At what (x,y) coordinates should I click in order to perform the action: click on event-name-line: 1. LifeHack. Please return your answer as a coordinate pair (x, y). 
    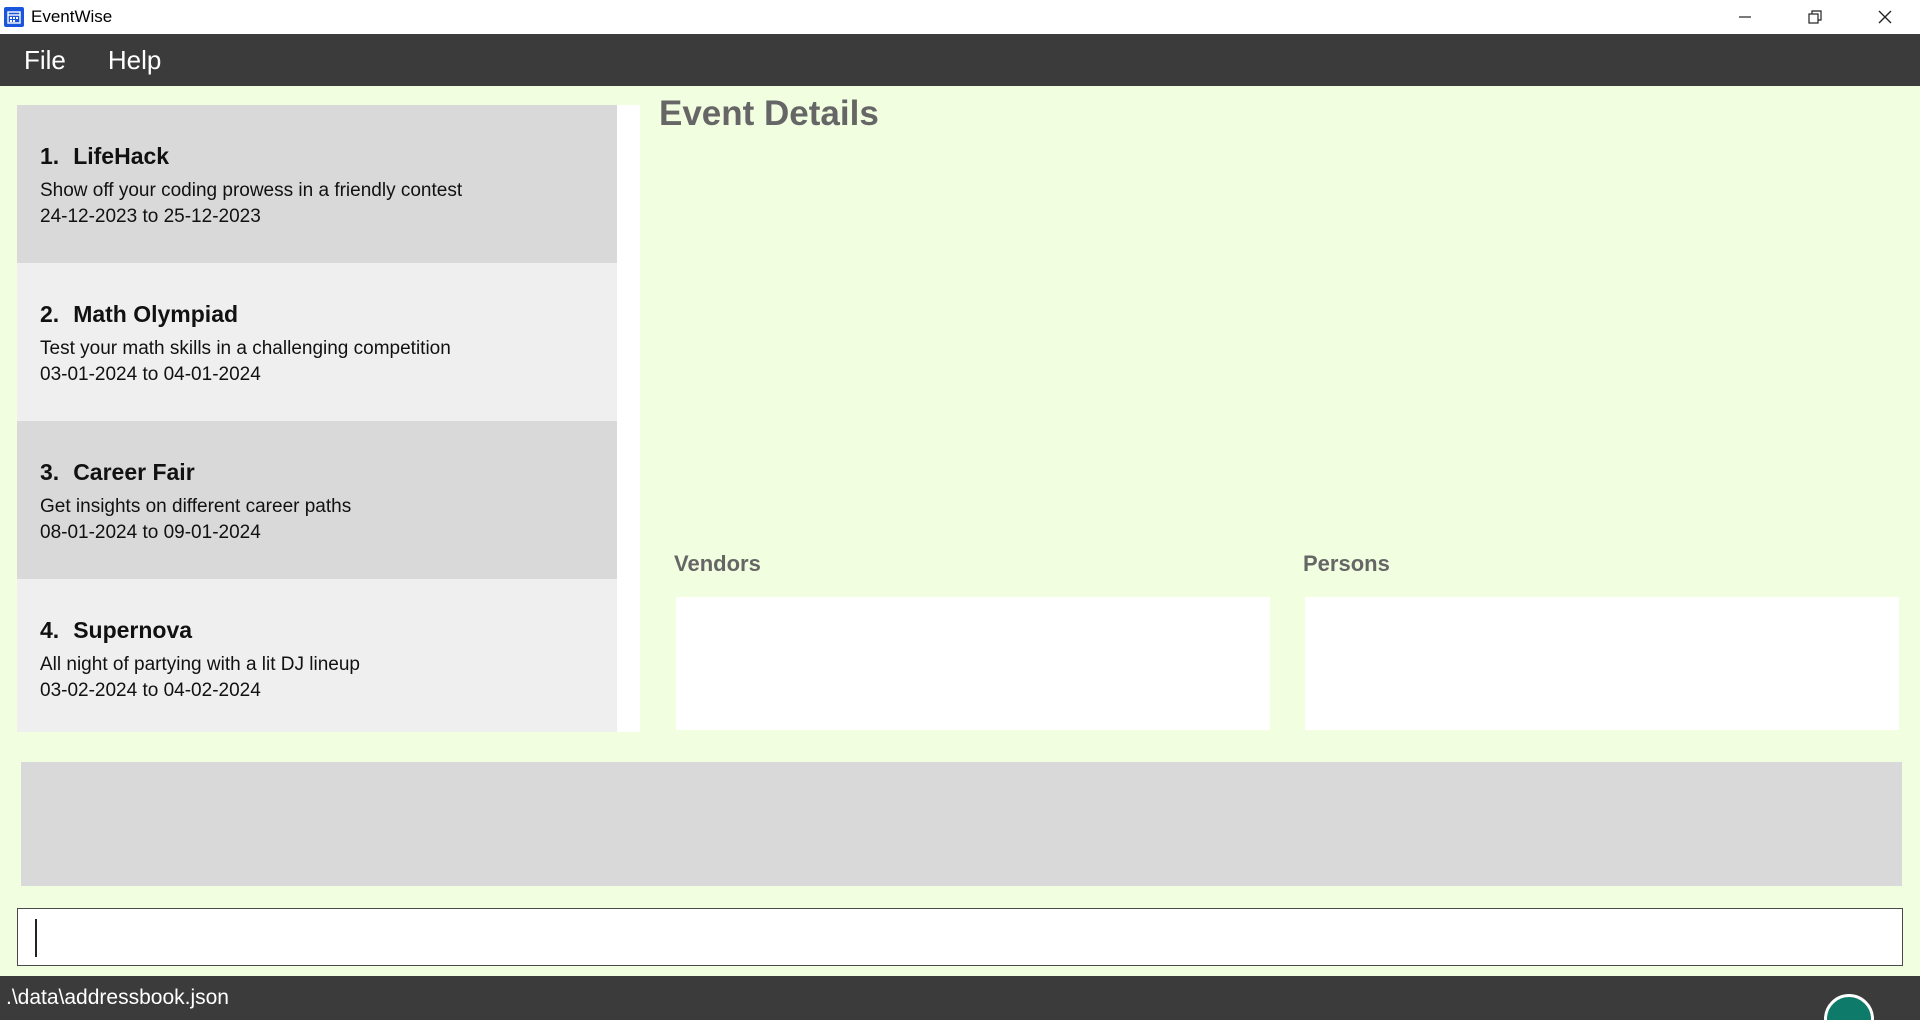
    Looking at the image, I should click on (104, 156).